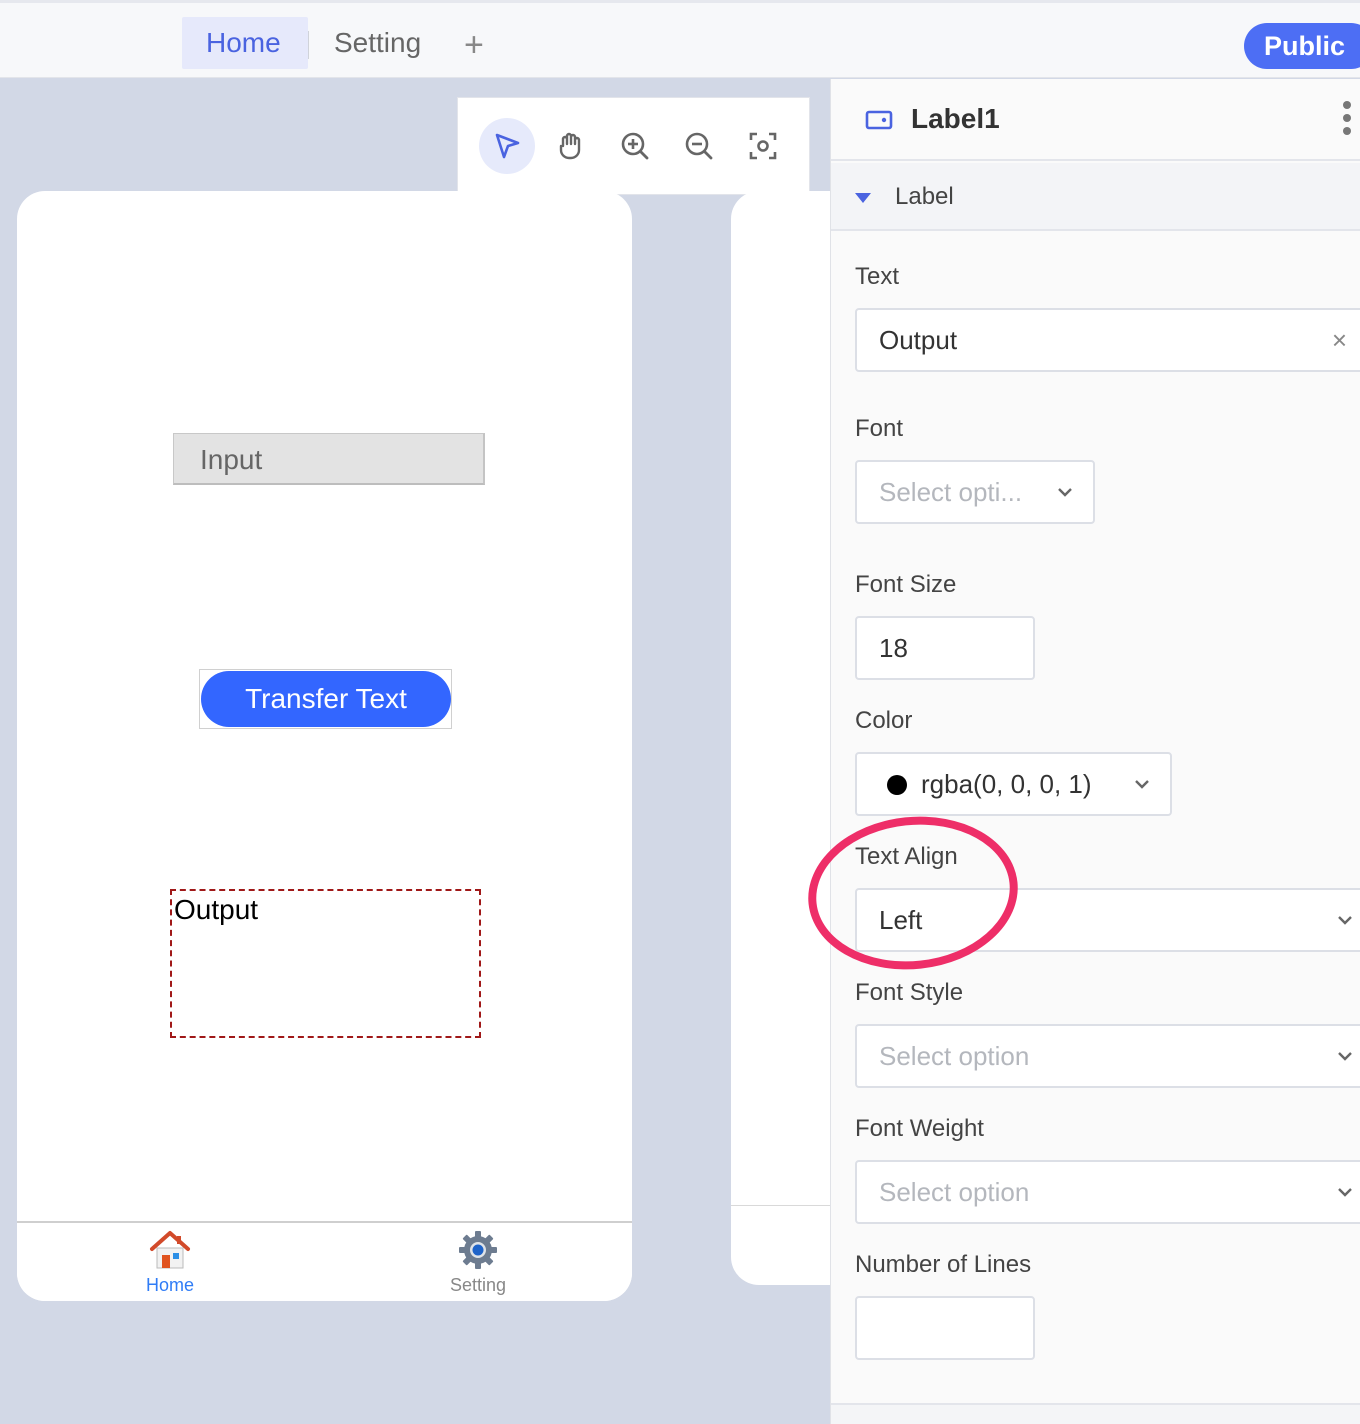 The width and height of the screenshot is (1360, 1424). Describe the element at coordinates (901, 920) in the screenshot. I see `text-align-value: Left` at that location.